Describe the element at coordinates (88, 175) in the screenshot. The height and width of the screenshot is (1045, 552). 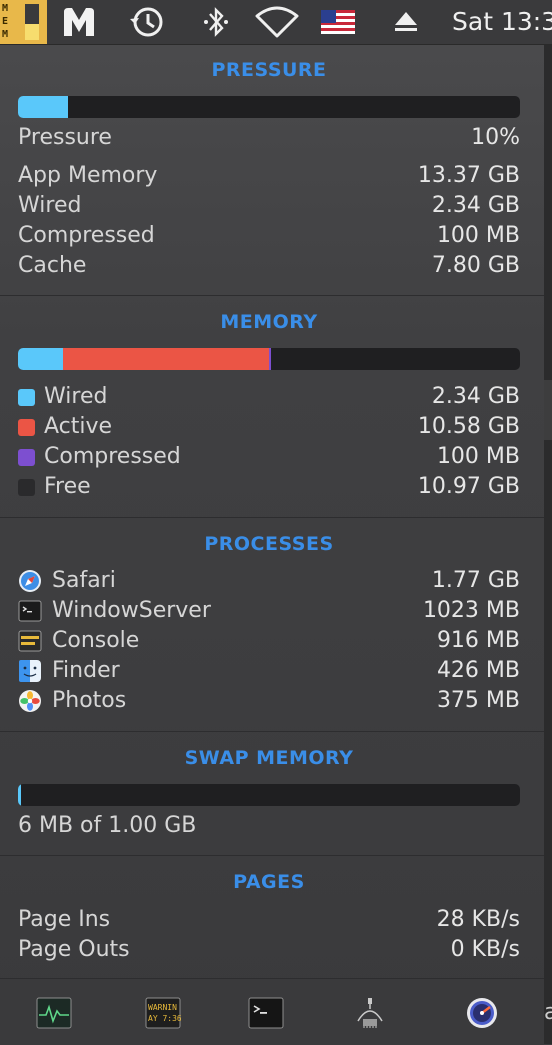
I see `app-memory-label: App Memory` at that location.